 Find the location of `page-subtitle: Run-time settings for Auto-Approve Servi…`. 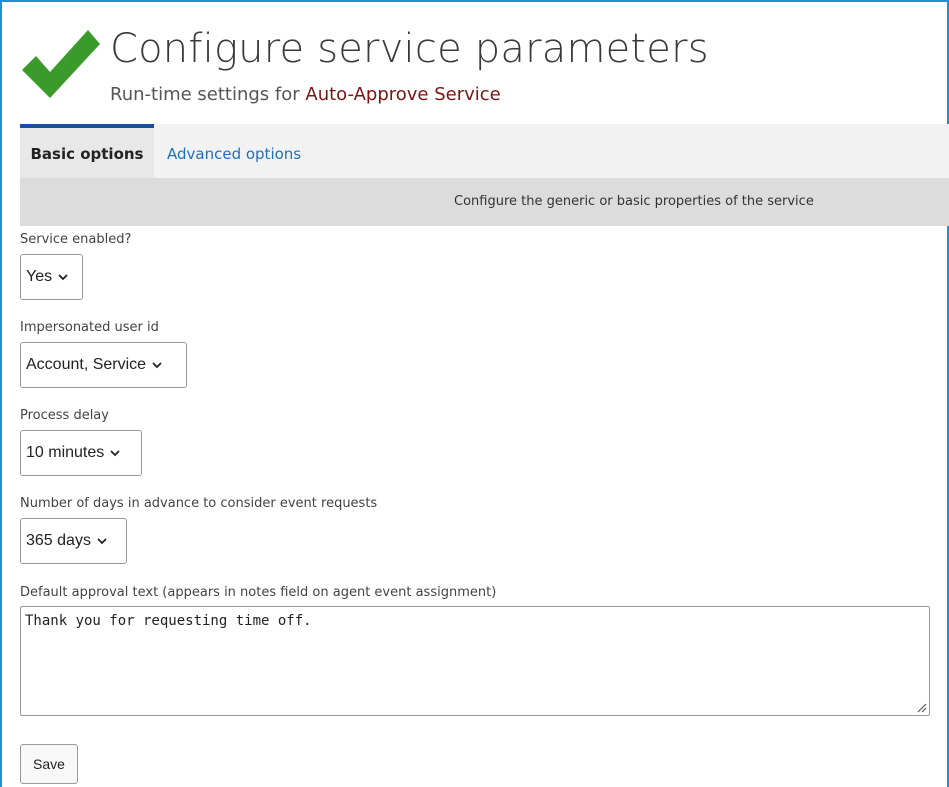

page-subtitle: Run-time settings for Auto-Approve Servi… is located at coordinates (305, 94).